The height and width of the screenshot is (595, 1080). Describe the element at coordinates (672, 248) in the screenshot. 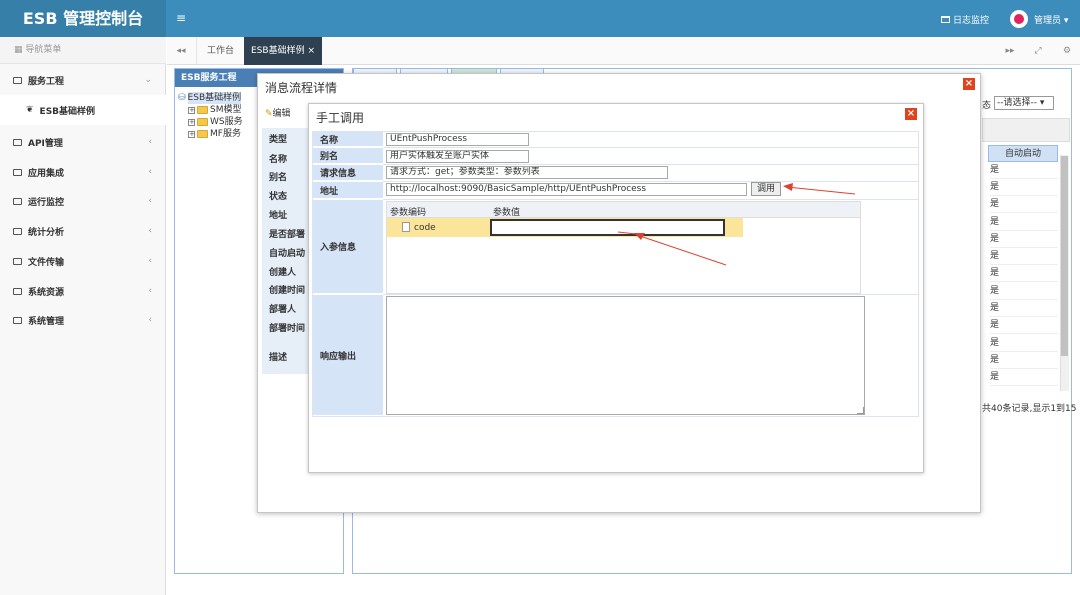

I see `arrow-to-param-input` at that location.